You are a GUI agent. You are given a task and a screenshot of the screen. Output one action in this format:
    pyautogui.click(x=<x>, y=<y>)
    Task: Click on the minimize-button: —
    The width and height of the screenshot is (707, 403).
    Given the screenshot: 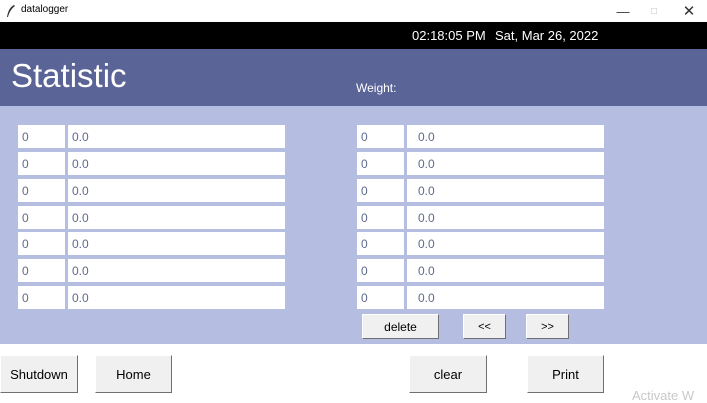 What is the action you would take?
    pyautogui.click(x=623, y=11)
    